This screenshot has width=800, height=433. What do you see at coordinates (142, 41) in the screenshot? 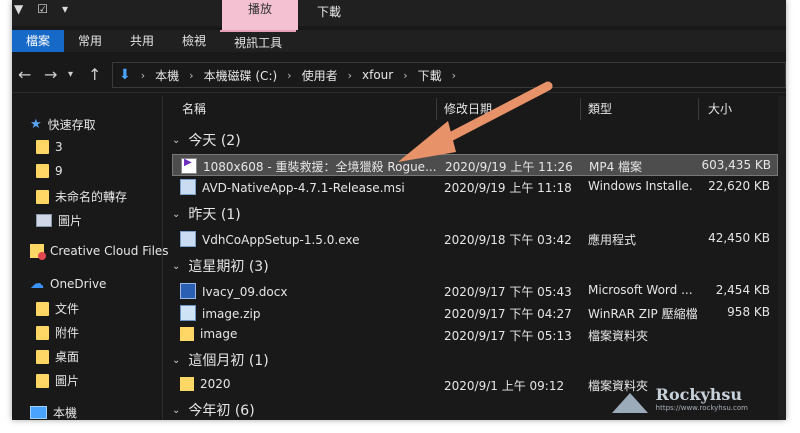
I see `tab-share: 共用` at bounding box center [142, 41].